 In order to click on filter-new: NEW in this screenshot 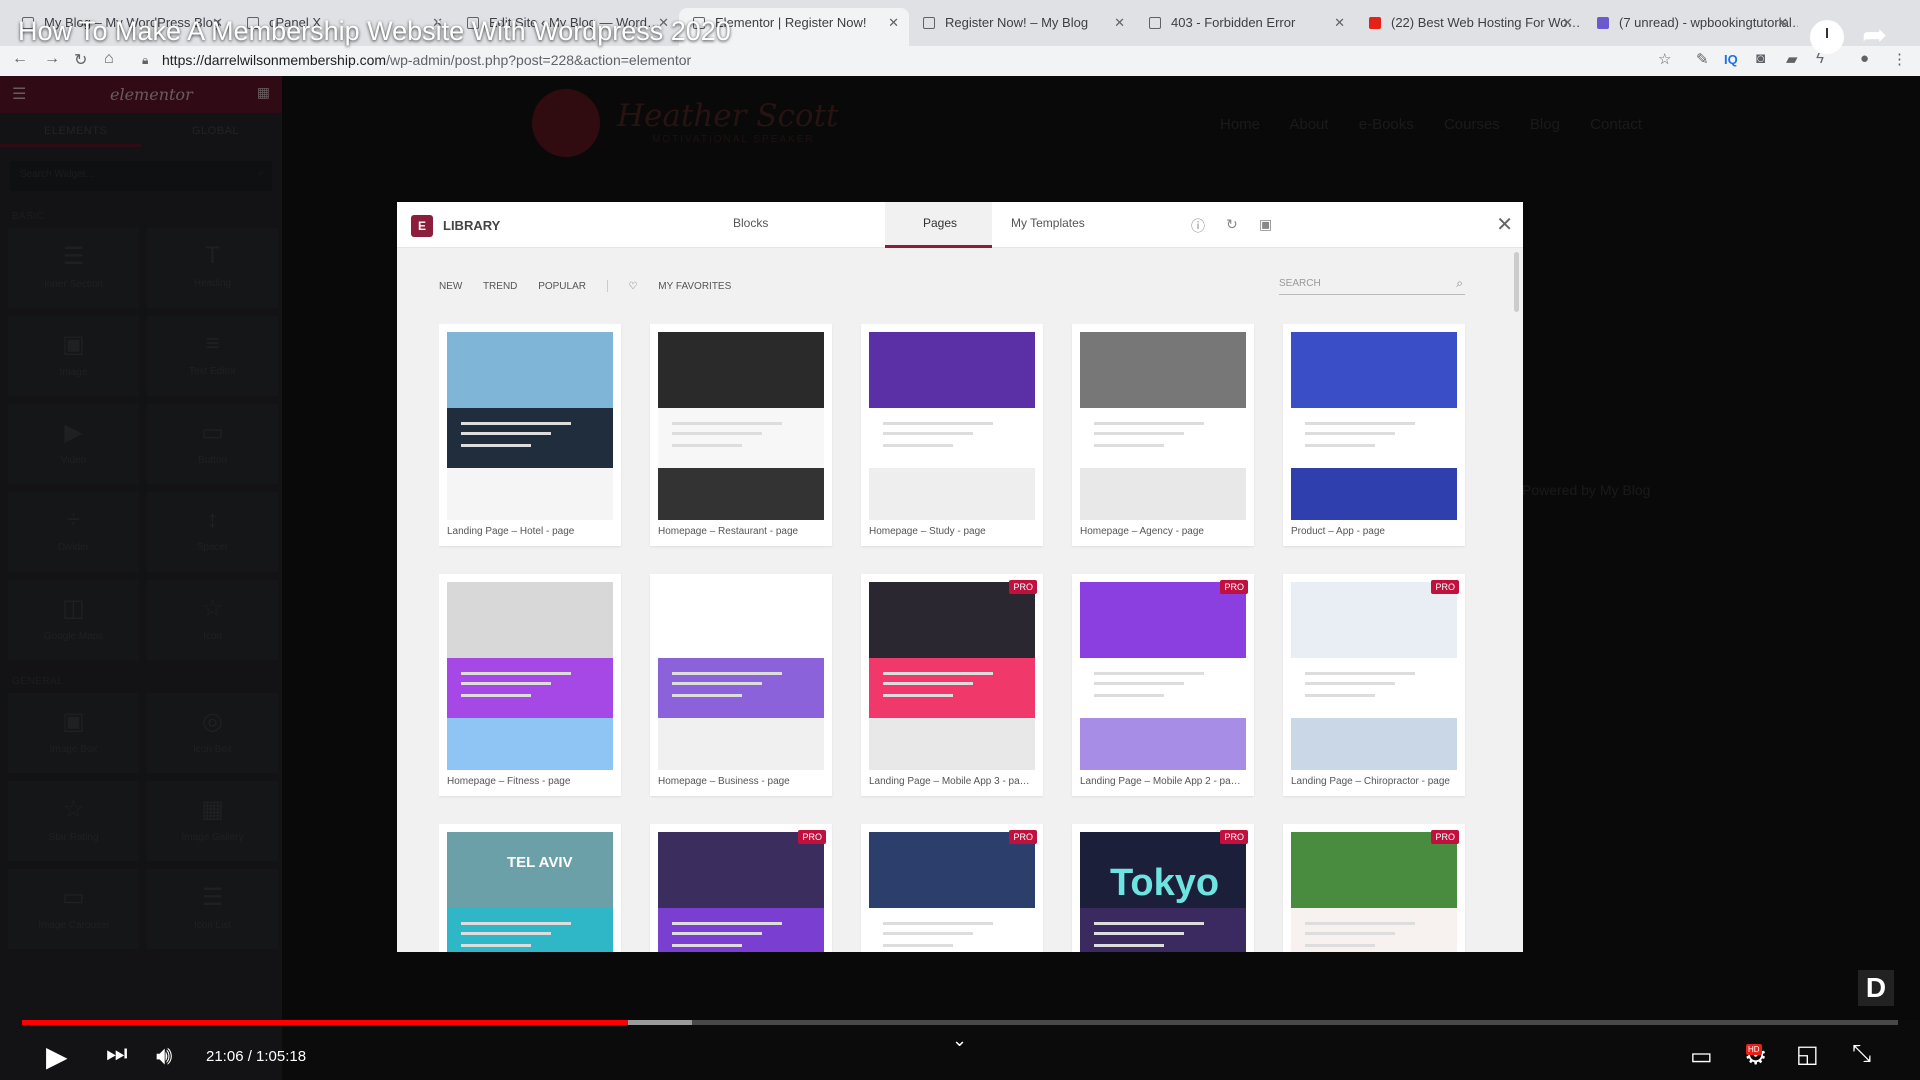, I will do `click(450, 286)`.